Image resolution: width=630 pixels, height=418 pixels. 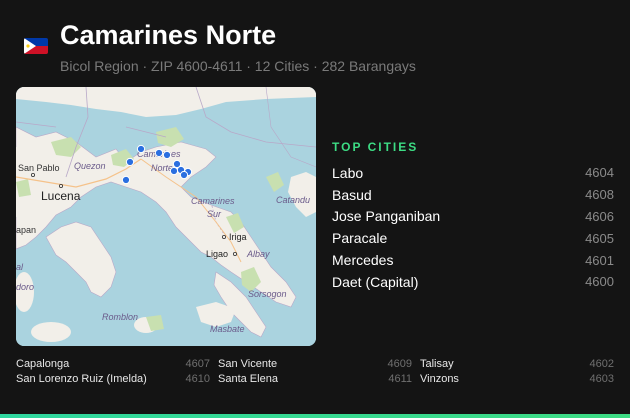 I want to click on city-name: Talisay, so click(x=437, y=364).